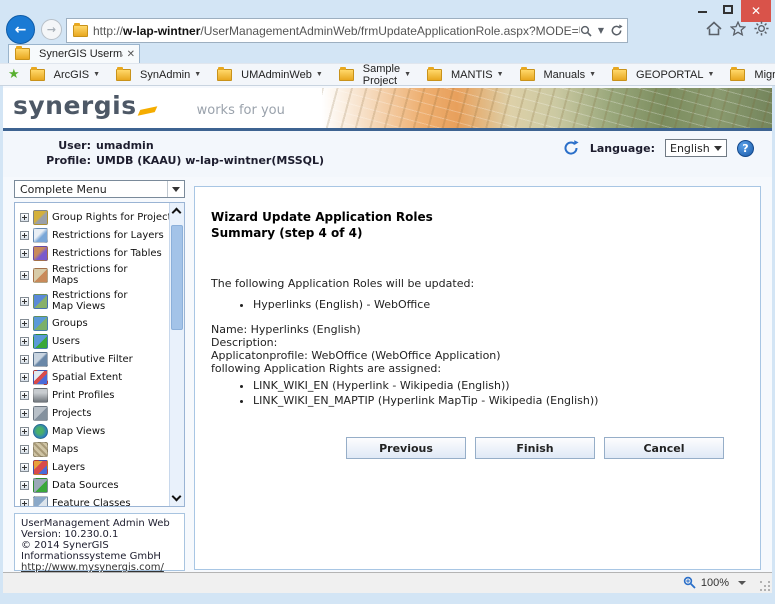  I want to click on group-rights-icon, so click(40, 217).